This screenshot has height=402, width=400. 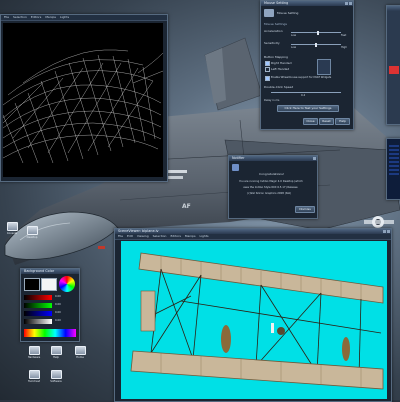 What do you see at coordinates (58, 304) in the screenshot?
I see `green-value: 0.00` at bounding box center [58, 304].